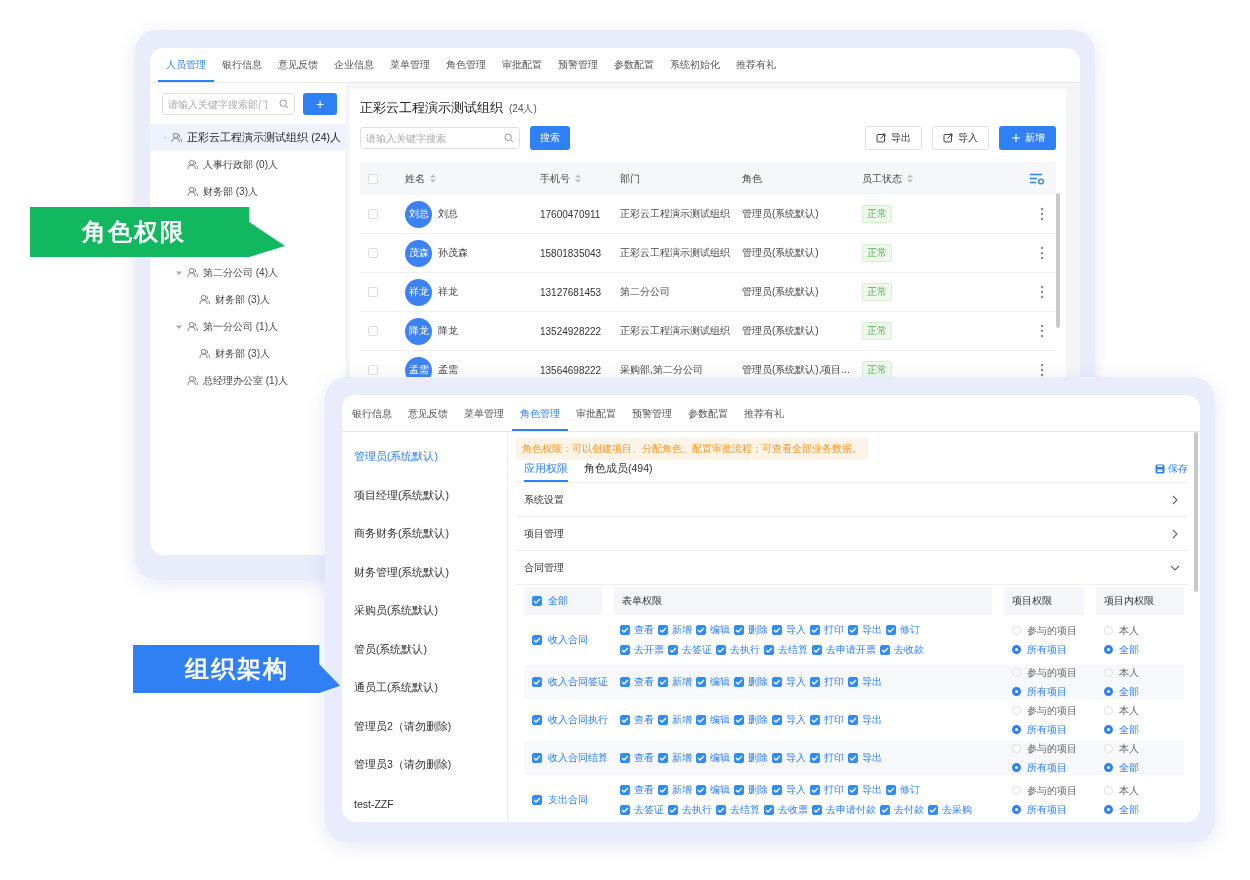 The width and height of the screenshot is (1250, 880). What do you see at coordinates (695, 70) in the screenshot?
I see `tab: 系统初始化` at bounding box center [695, 70].